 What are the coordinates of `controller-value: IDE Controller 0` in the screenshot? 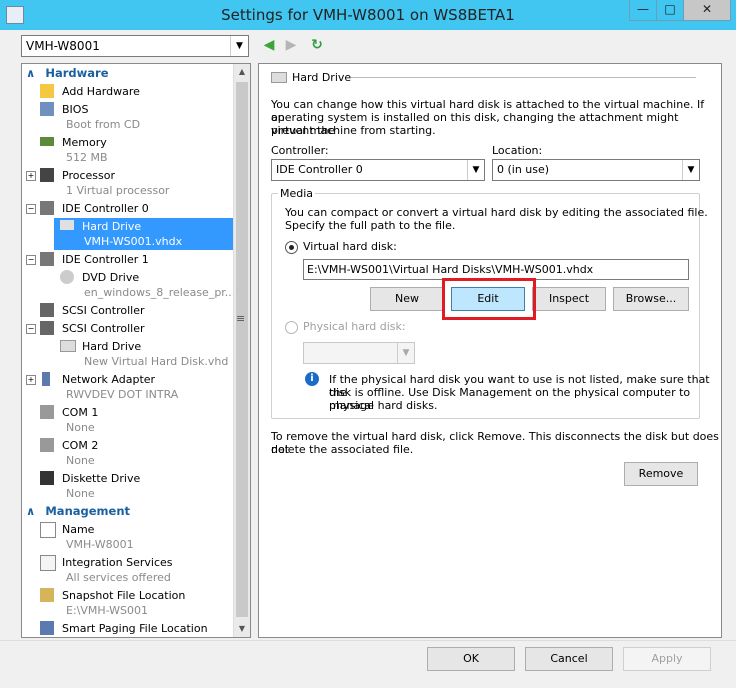 It's located at (319, 169).